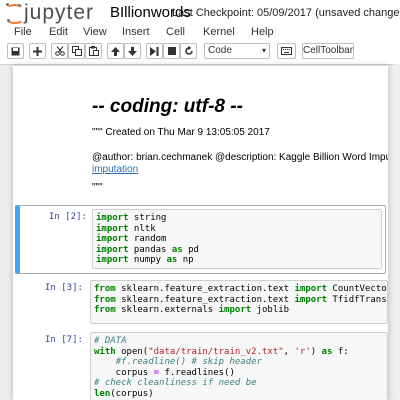  What do you see at coordinates (238, 260) in the screenshot?
I see `code-line: import numpy as np` at bounding box center [238, 260].